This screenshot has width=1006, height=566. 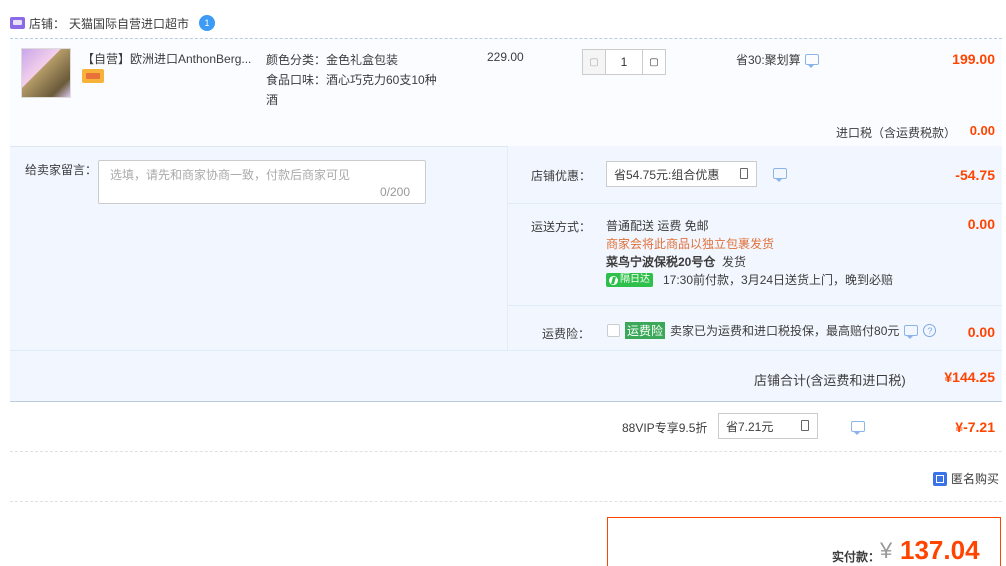 What do you see at coordinates (896, 133) in the screenshot?
I see `import-tax-label: 进口税（含运费税款）` at bounding box center [896, 133].